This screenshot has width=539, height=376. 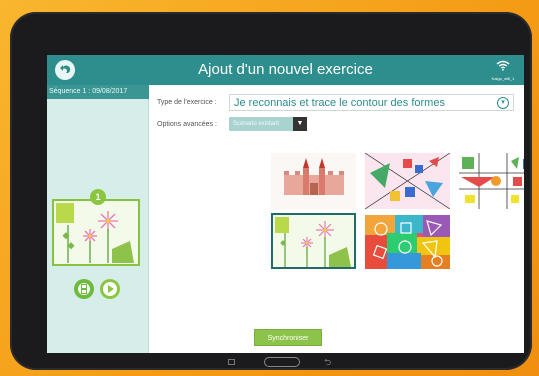 I want to click on play-icon, so click(x=110, y=289).